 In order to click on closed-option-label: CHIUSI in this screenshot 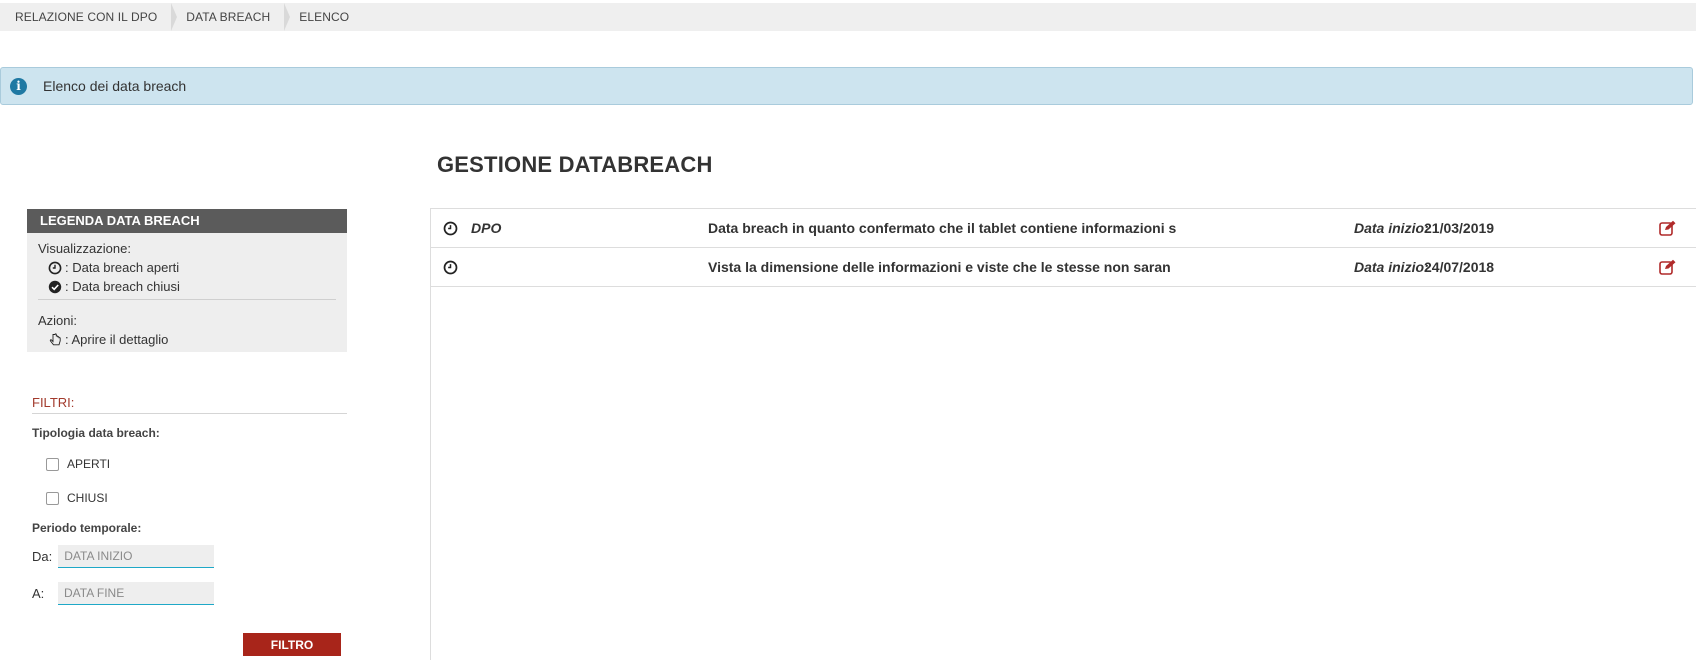, I will do `click(87, 498)`.